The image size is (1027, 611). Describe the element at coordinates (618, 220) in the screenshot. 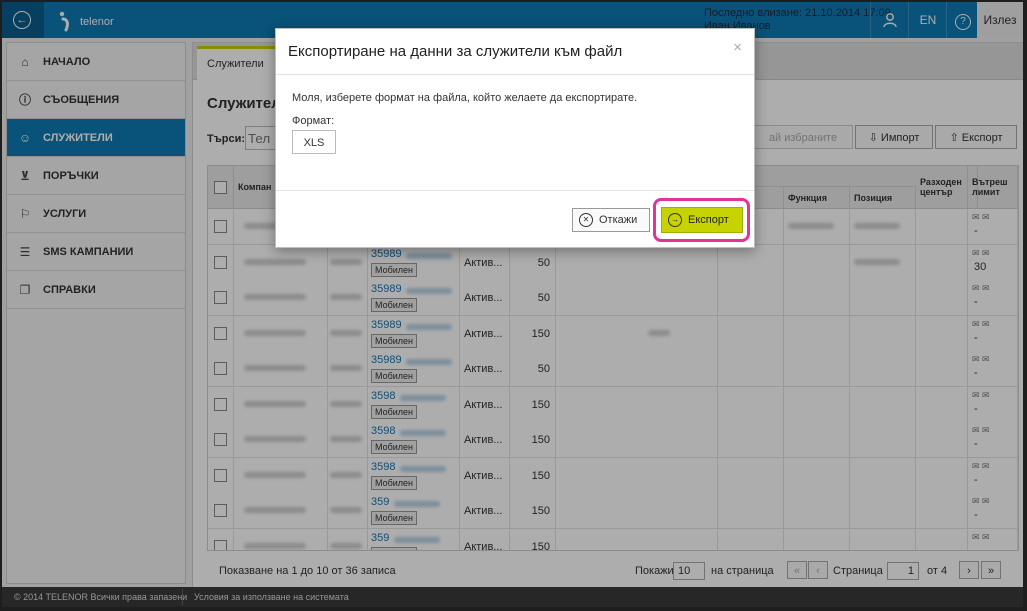

I see `cancel-label: Откажи` at that location.